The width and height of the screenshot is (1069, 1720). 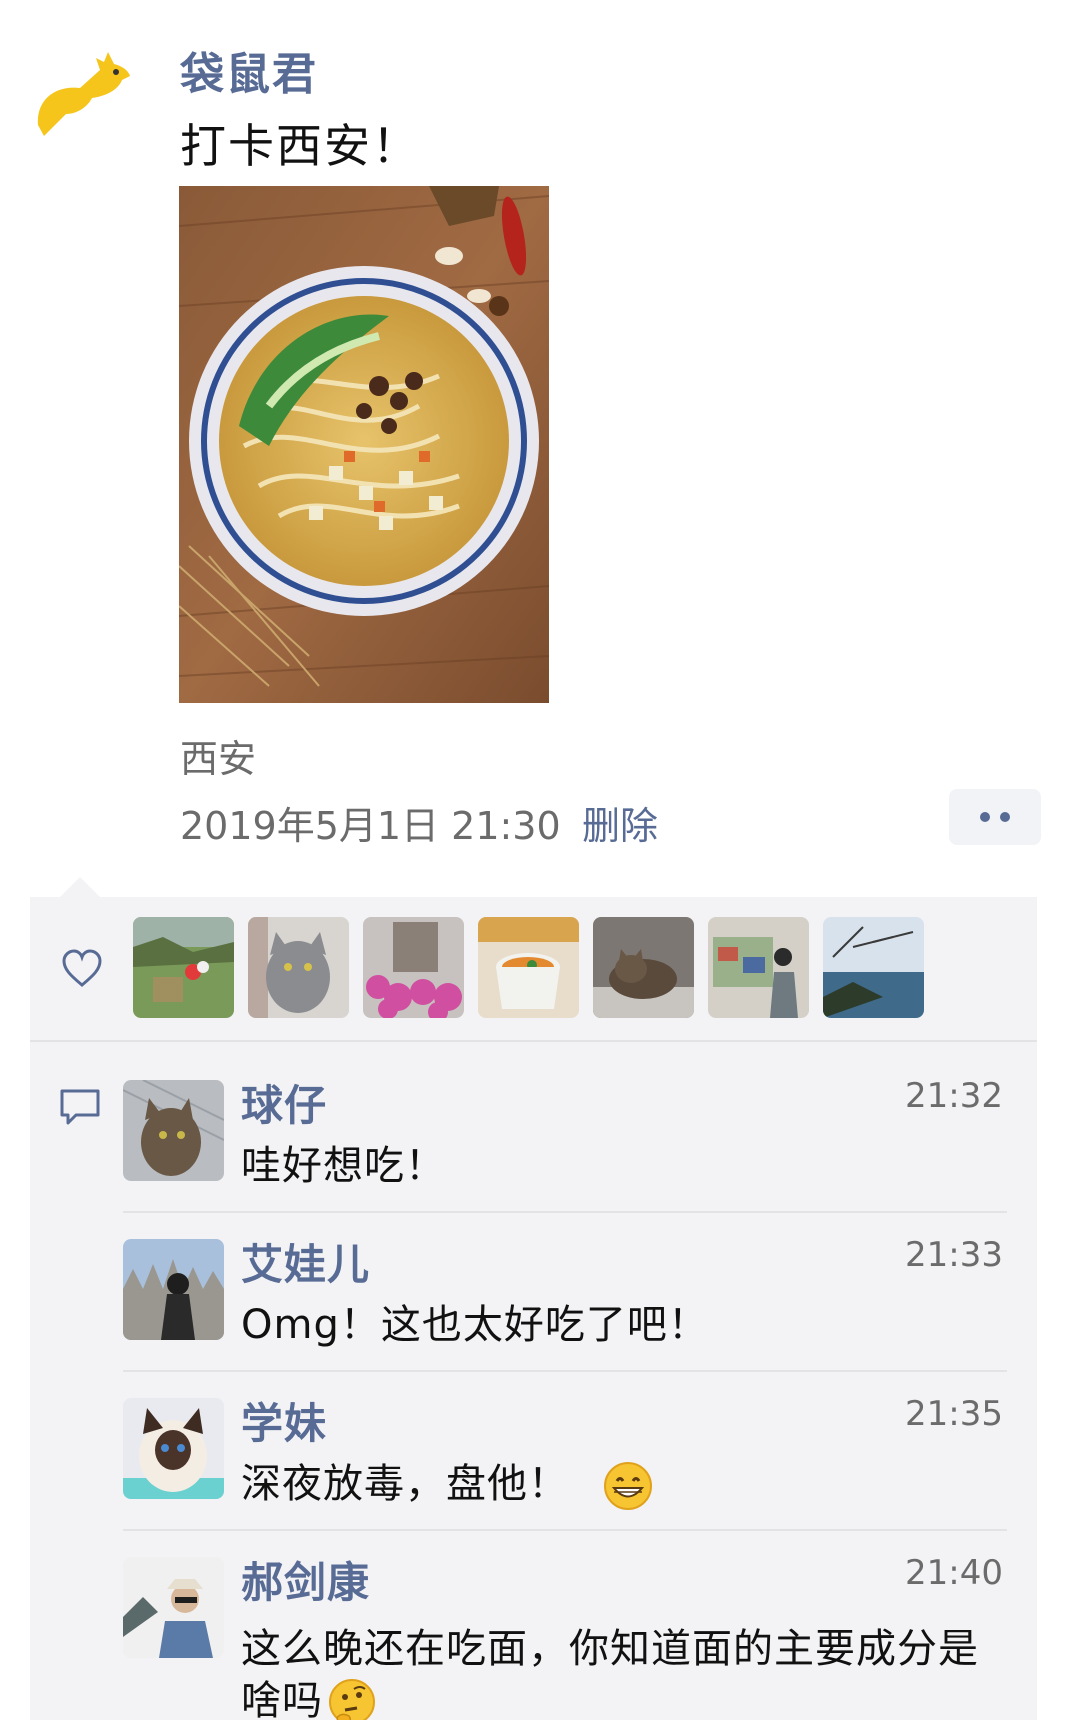 What do you see at coordinates (626, 1671) in the screenshot?
I see `comment-text: 这么晚还在吃面，你知道面的主要成分是啥吗` at bounding box center [626, 1671].